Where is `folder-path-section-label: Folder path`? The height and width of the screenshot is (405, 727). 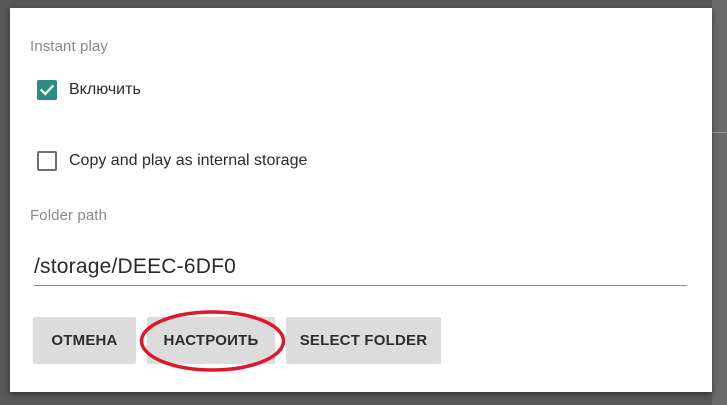
folder-path-section-label: Folder path is located at coordinates (68, 215).